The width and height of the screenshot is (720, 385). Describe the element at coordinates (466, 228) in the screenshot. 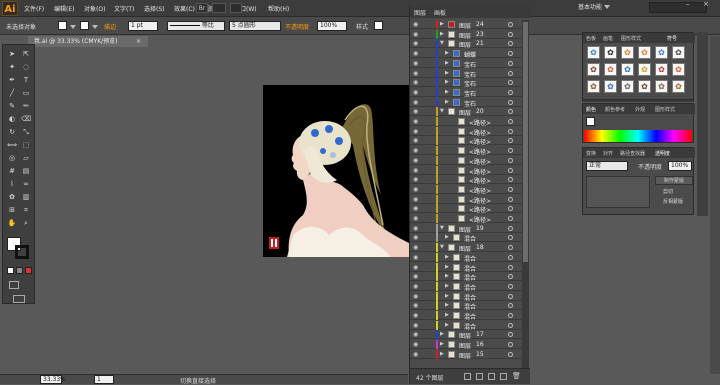

I see `layer-row: ◉ ▼ 图层 19` at that location.